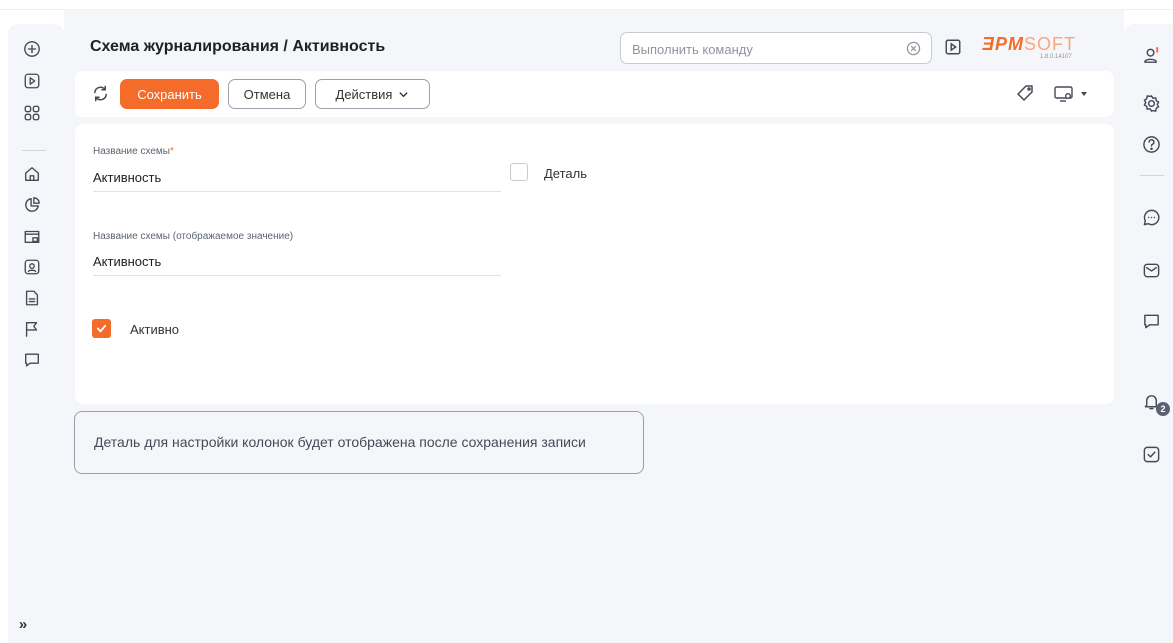  I want to click on actions-label: Действия, so click(364, 94).